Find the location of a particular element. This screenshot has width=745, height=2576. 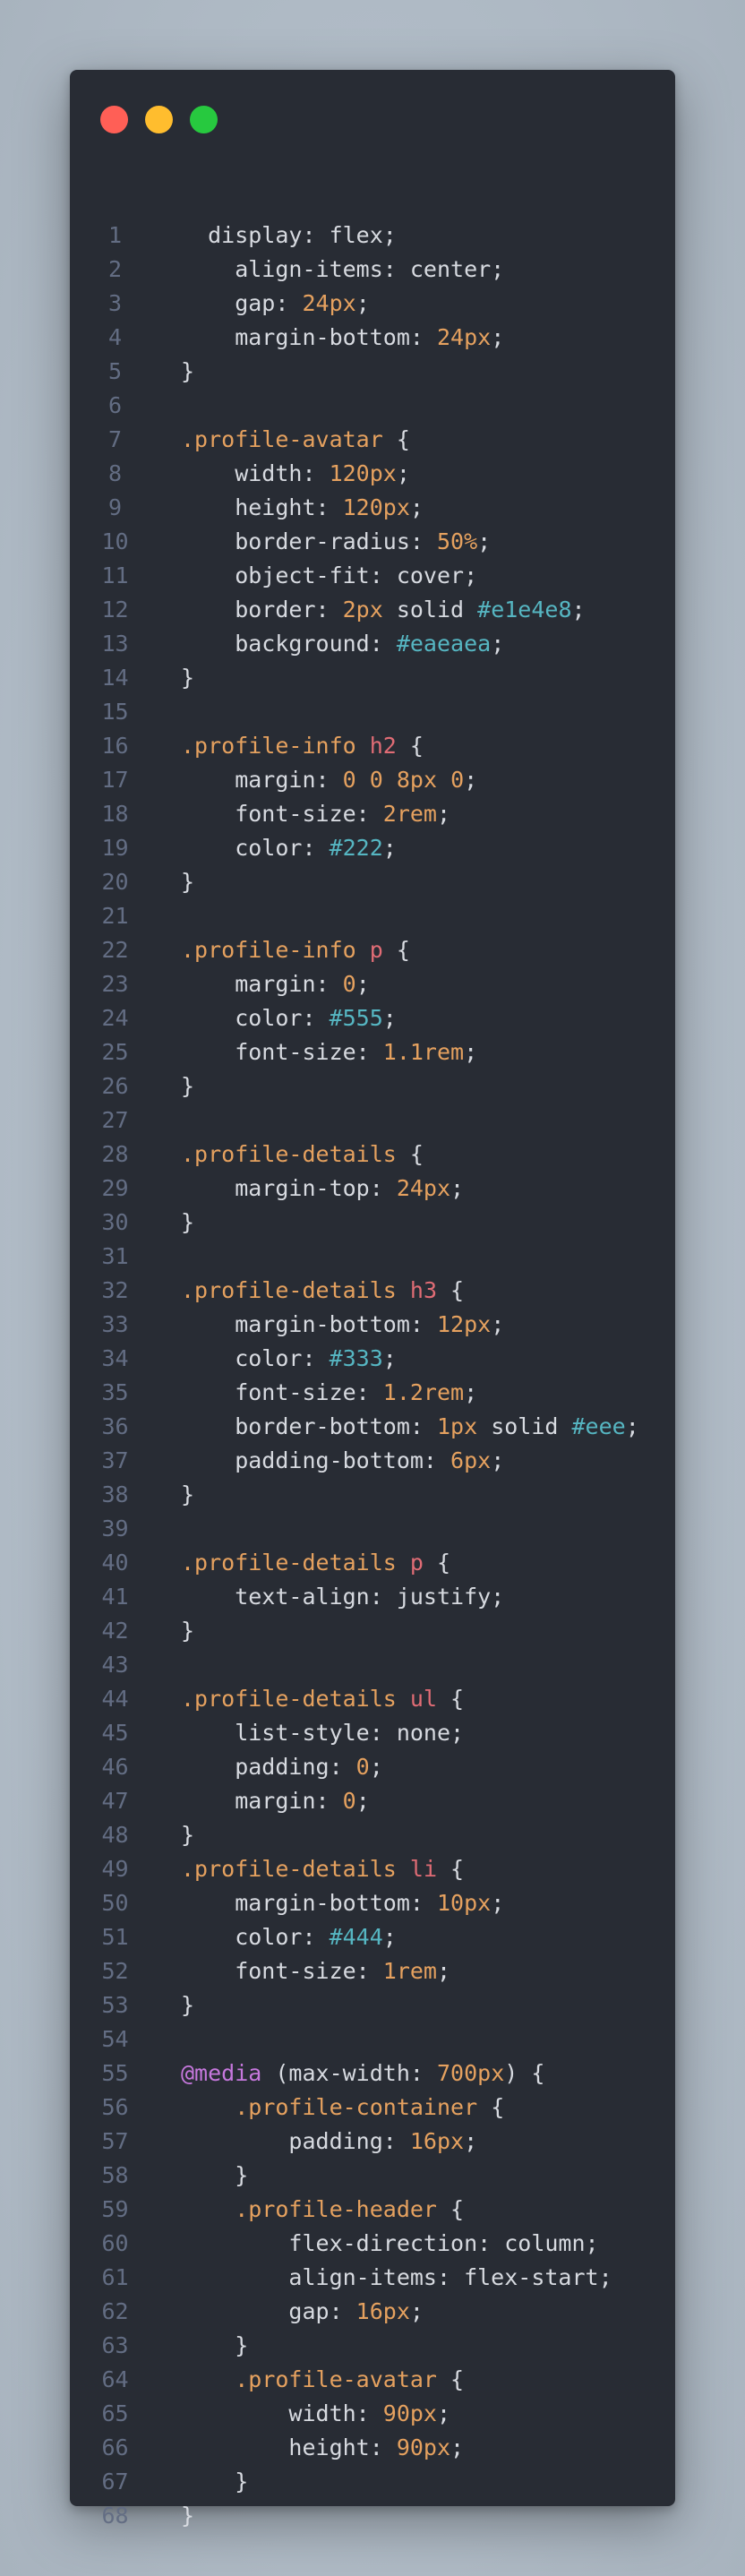

code-token: height: is located at coordinates (289, 2447).